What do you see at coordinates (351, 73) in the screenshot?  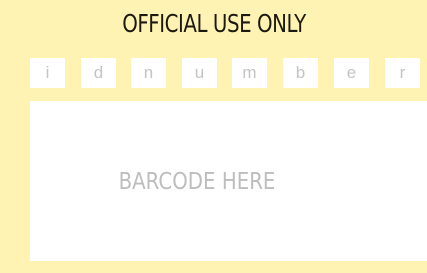 I see `id-number-box-7: e` at bounding box center [351, 73].